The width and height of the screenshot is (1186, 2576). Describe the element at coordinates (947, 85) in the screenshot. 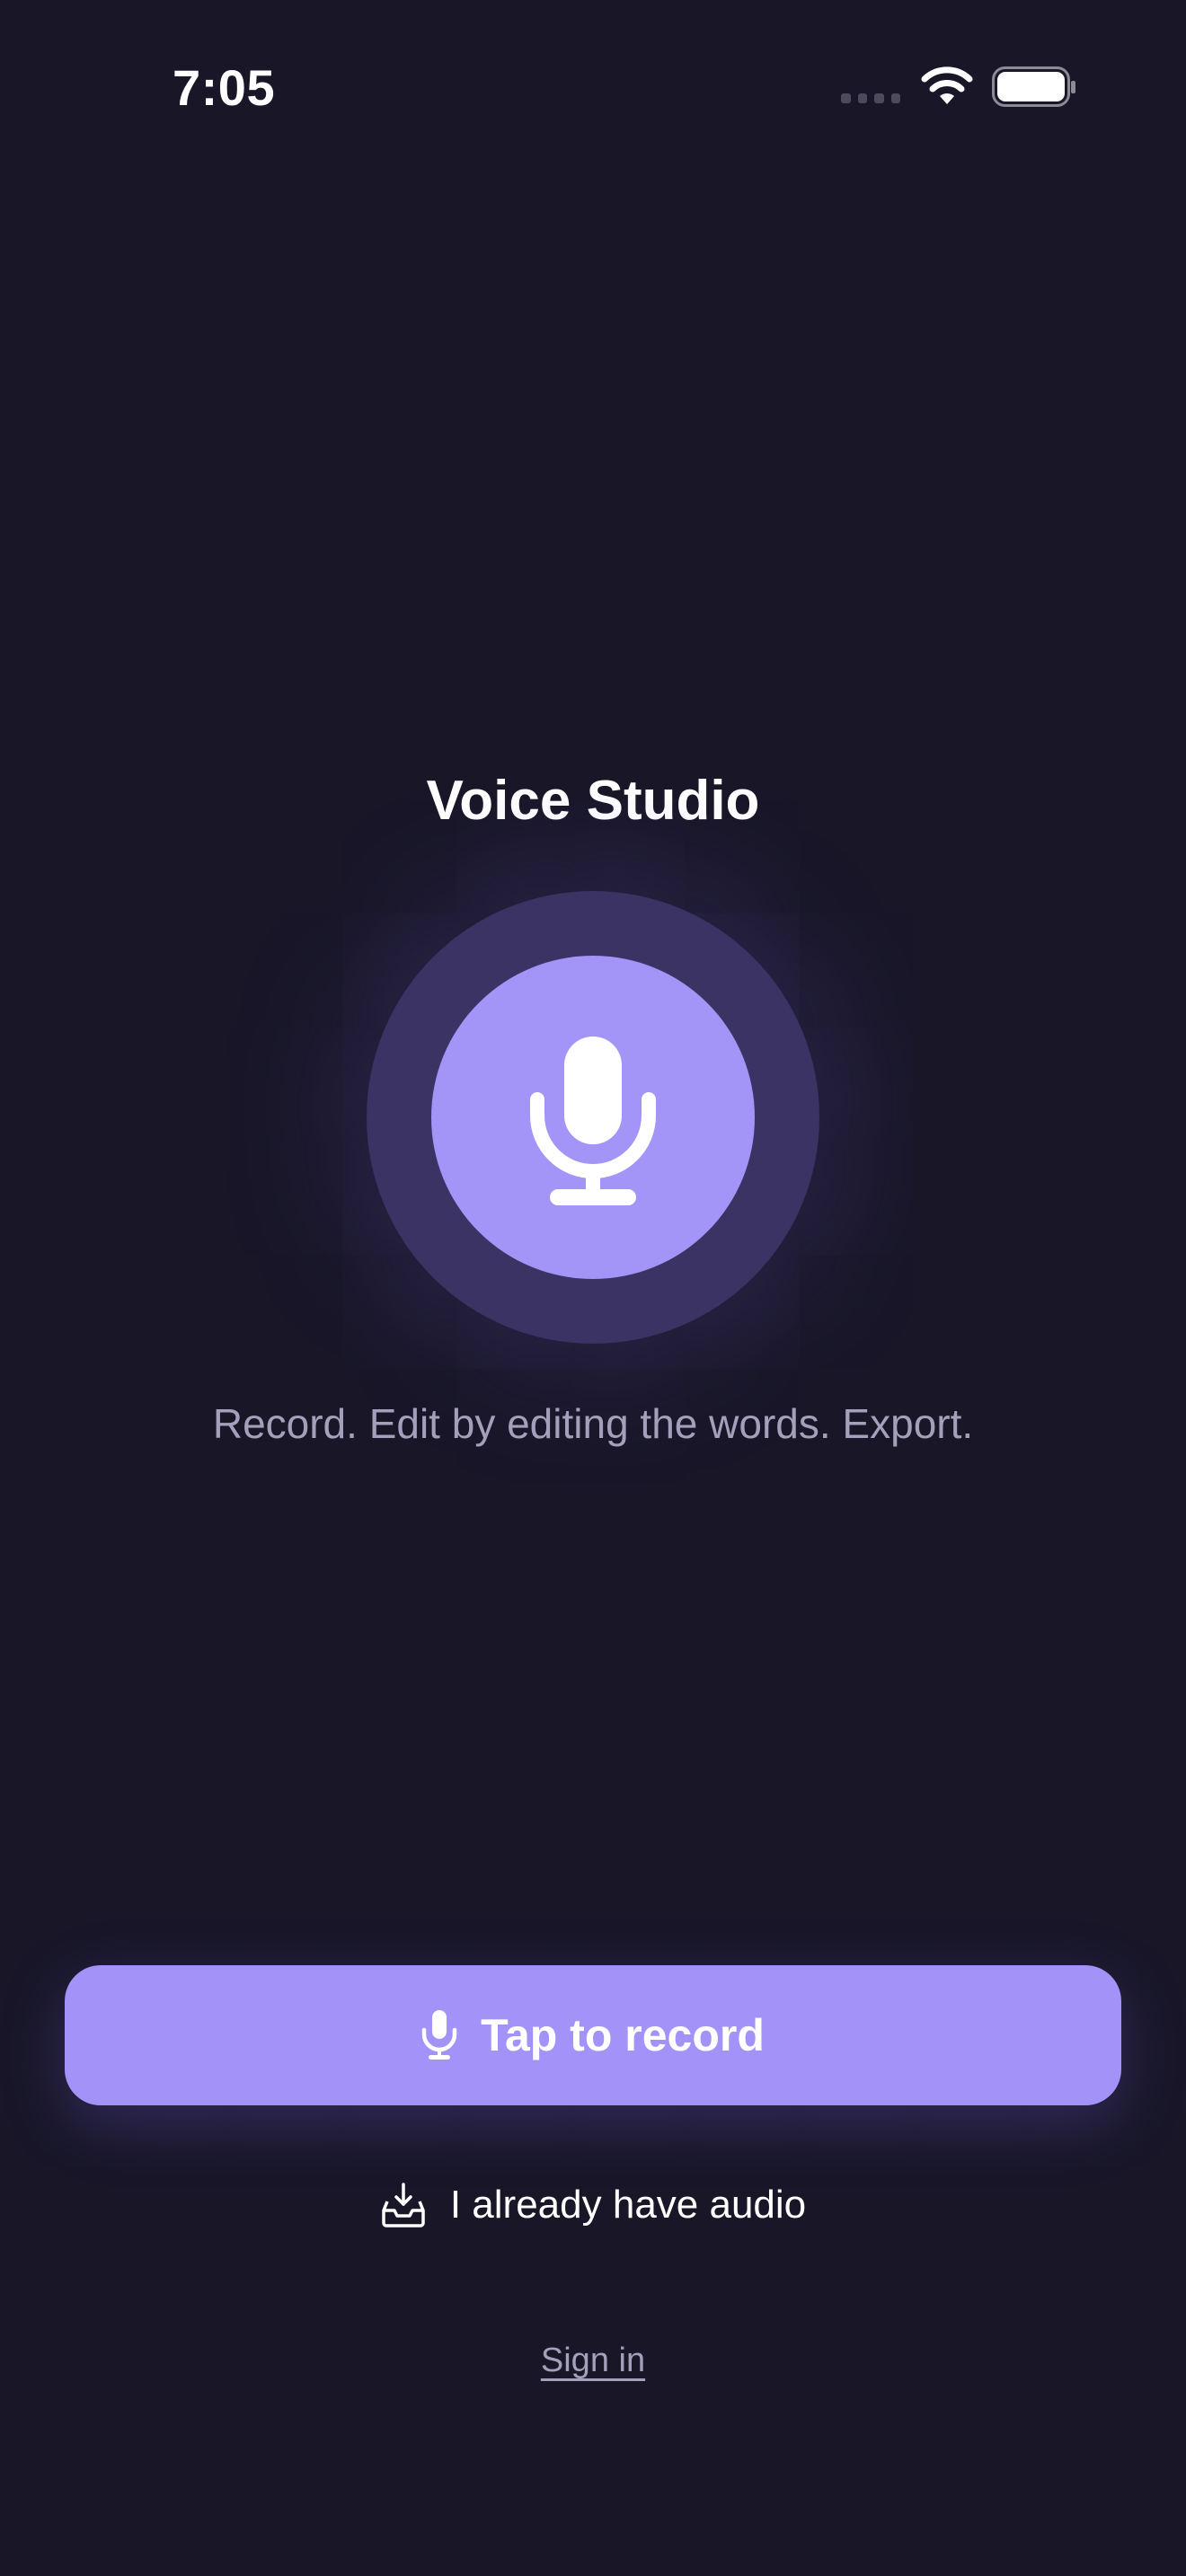

I see `wifi-icon` at that location.